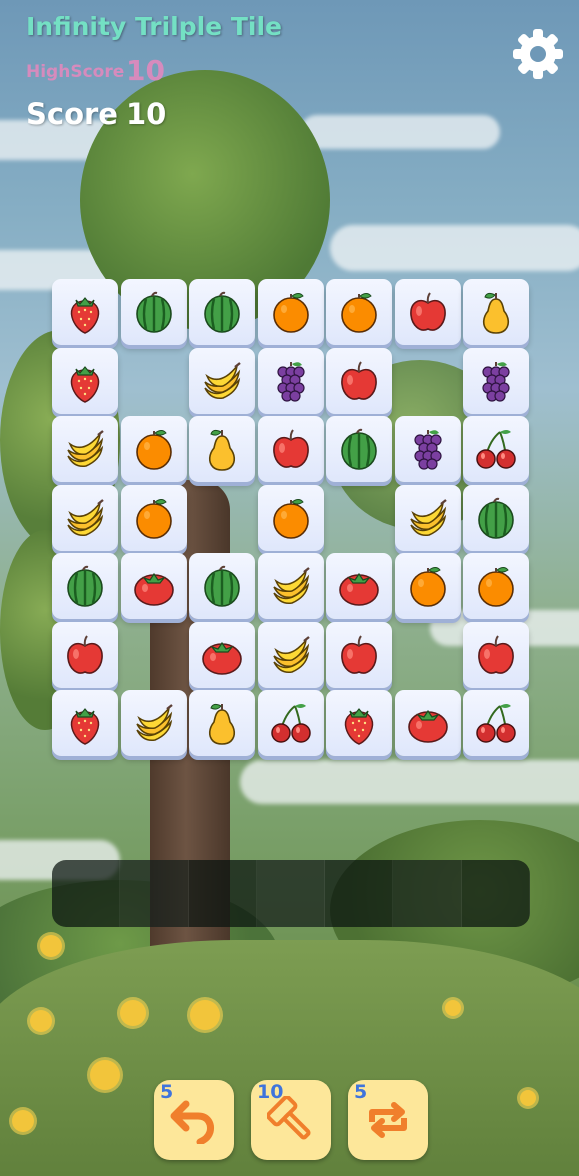 The height and width of the screenshot is (1176, 579). What do you see at coordinates (194, 1120) in the screenshot?
I see `undo-button: 5` at bounding box center [194, 1120].